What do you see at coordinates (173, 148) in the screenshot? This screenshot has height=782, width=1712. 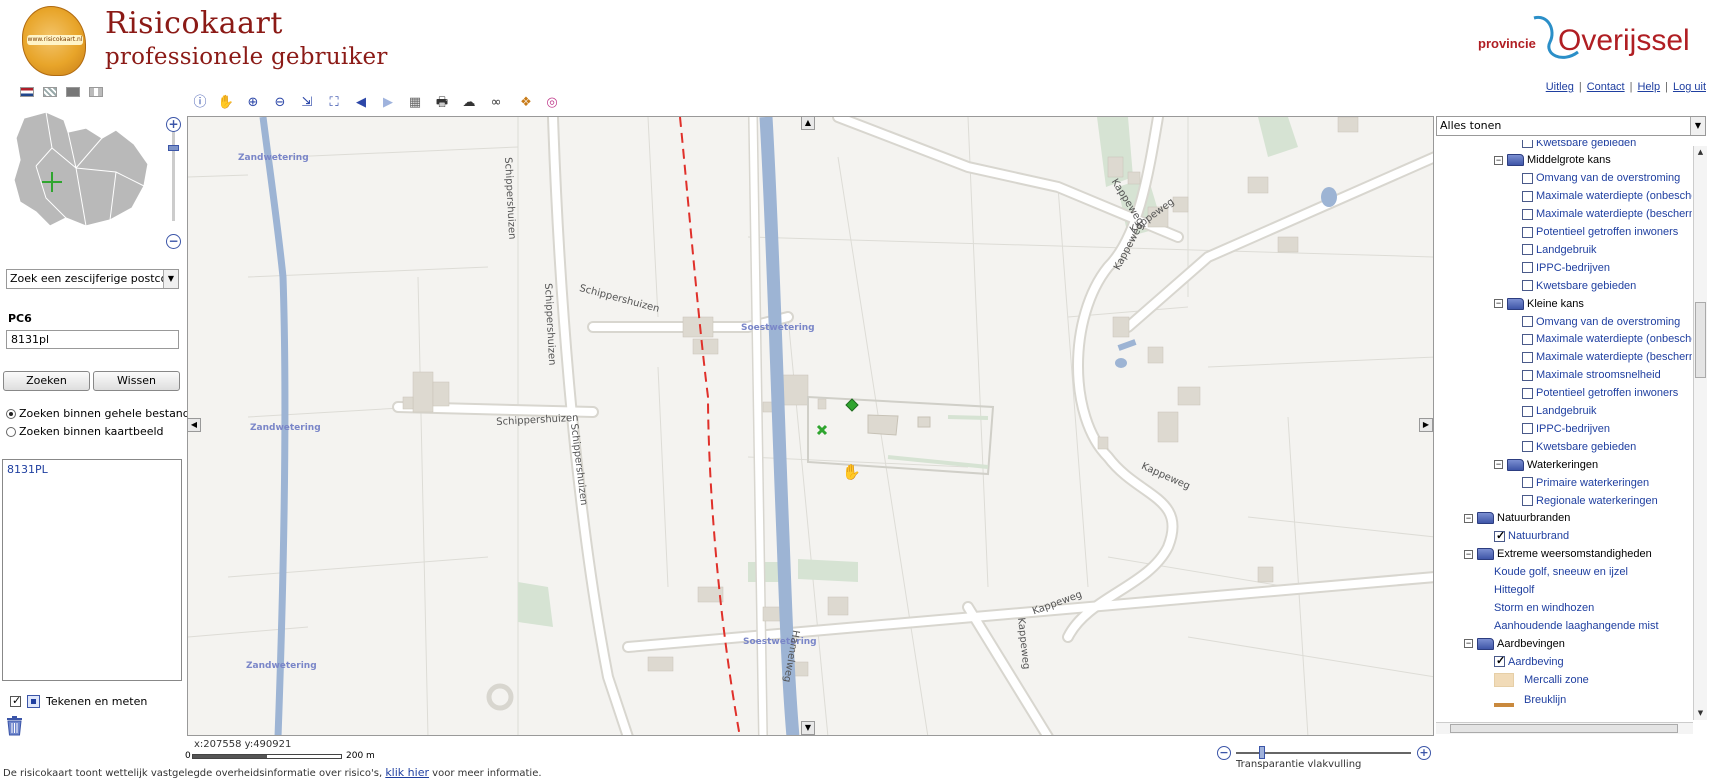 I see `zoom-slider-thumb` at bounding box center [173, 148].